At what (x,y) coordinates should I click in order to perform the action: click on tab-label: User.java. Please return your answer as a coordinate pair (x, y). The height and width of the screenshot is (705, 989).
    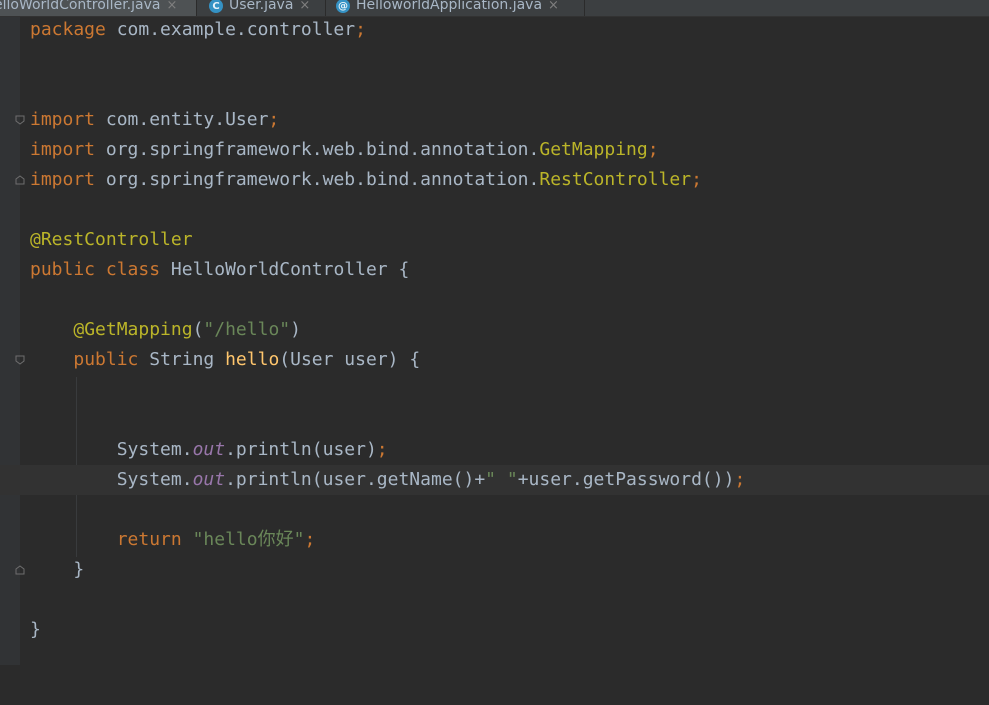
    Looking at the image, I should click on (261, 6).